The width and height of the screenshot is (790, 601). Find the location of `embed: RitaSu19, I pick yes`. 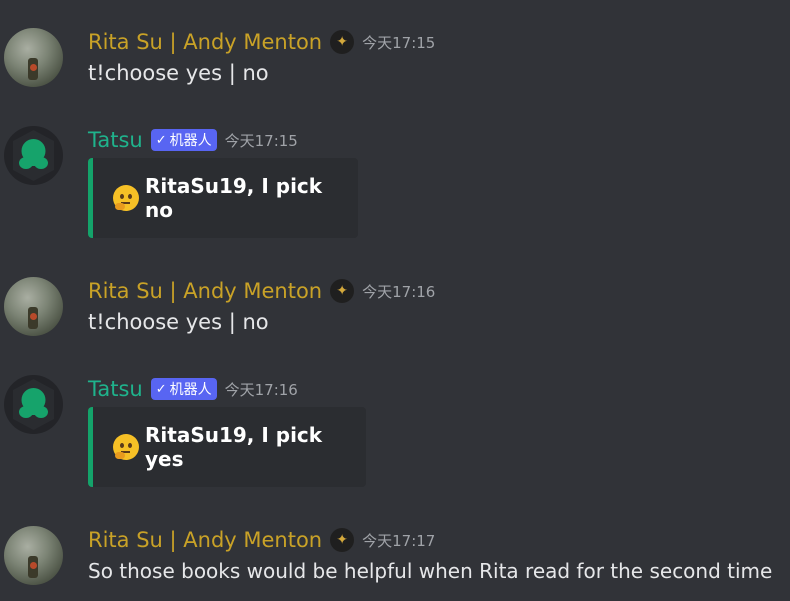

embed: RitaSu19, I pick yes is located at coordinates (227, 447).